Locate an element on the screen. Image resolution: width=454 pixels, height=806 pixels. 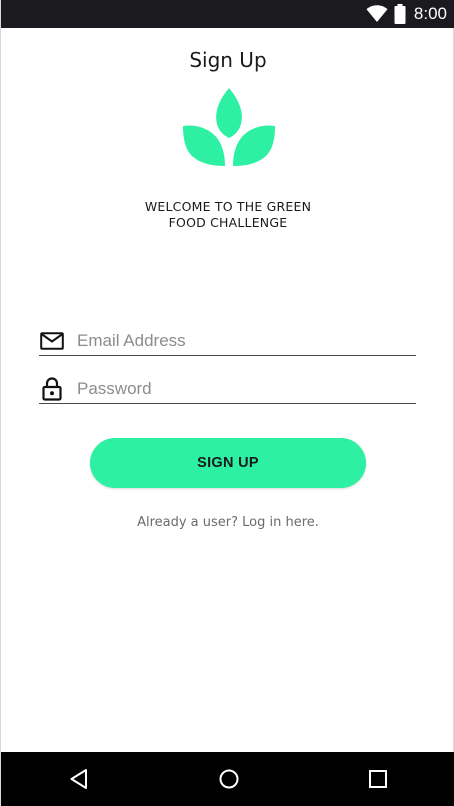
wifi-icon is located at coordinates (377, 14).